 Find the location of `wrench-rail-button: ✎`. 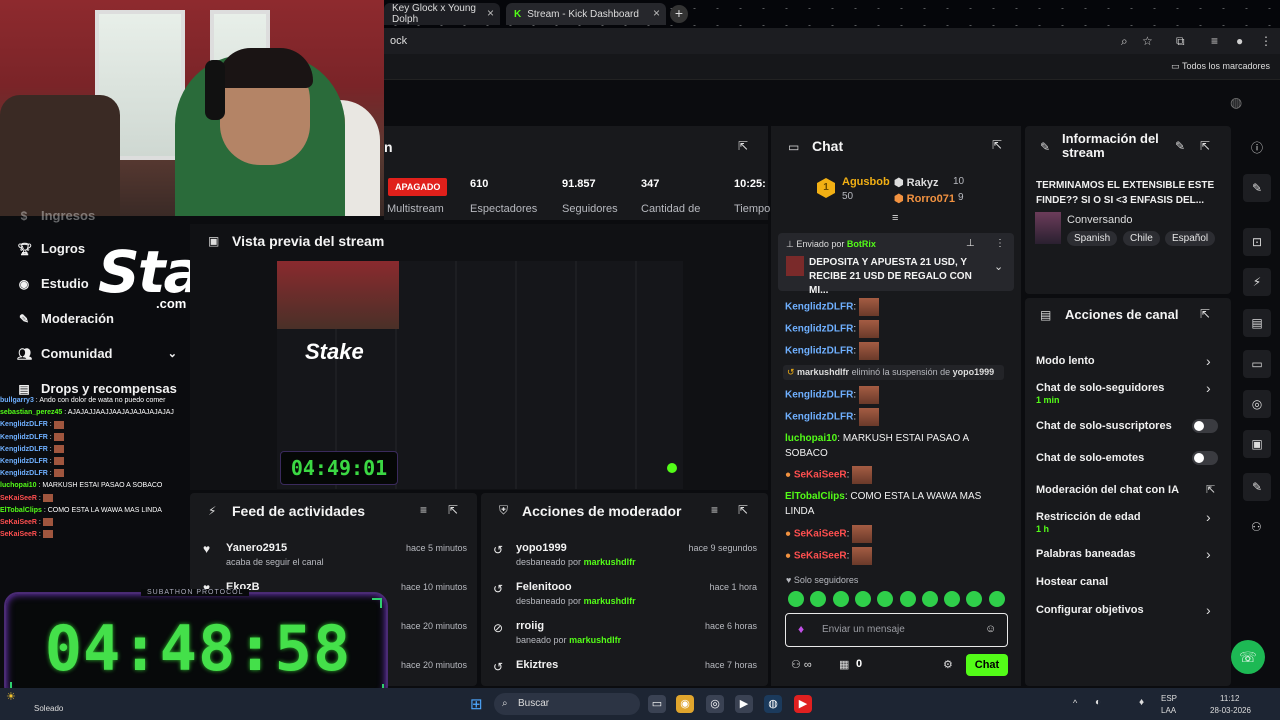

wrench-rail-button: ✎ is located at coordinates (1257, 487).